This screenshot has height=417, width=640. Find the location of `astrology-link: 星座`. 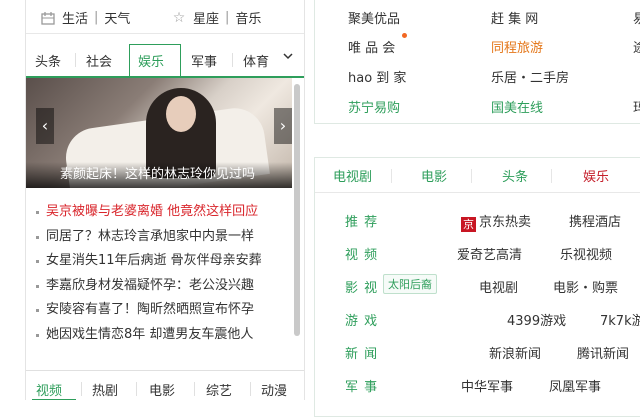

astrology-link: 星座 is located at coordinates (206, 17).